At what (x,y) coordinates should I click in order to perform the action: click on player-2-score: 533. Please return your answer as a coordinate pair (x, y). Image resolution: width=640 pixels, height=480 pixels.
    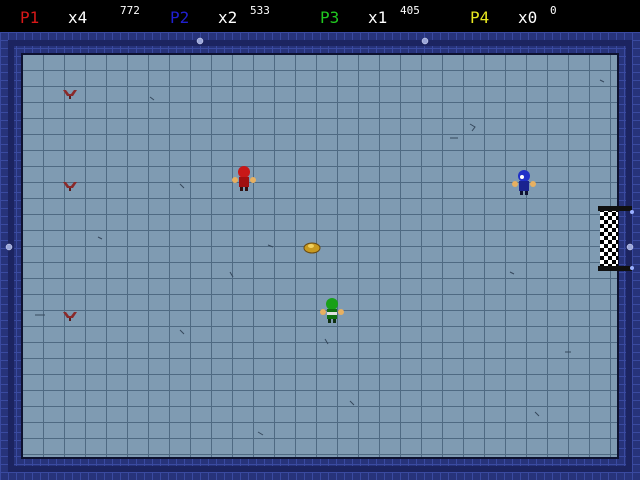
    Looking at the image, I should click on (260, 10).